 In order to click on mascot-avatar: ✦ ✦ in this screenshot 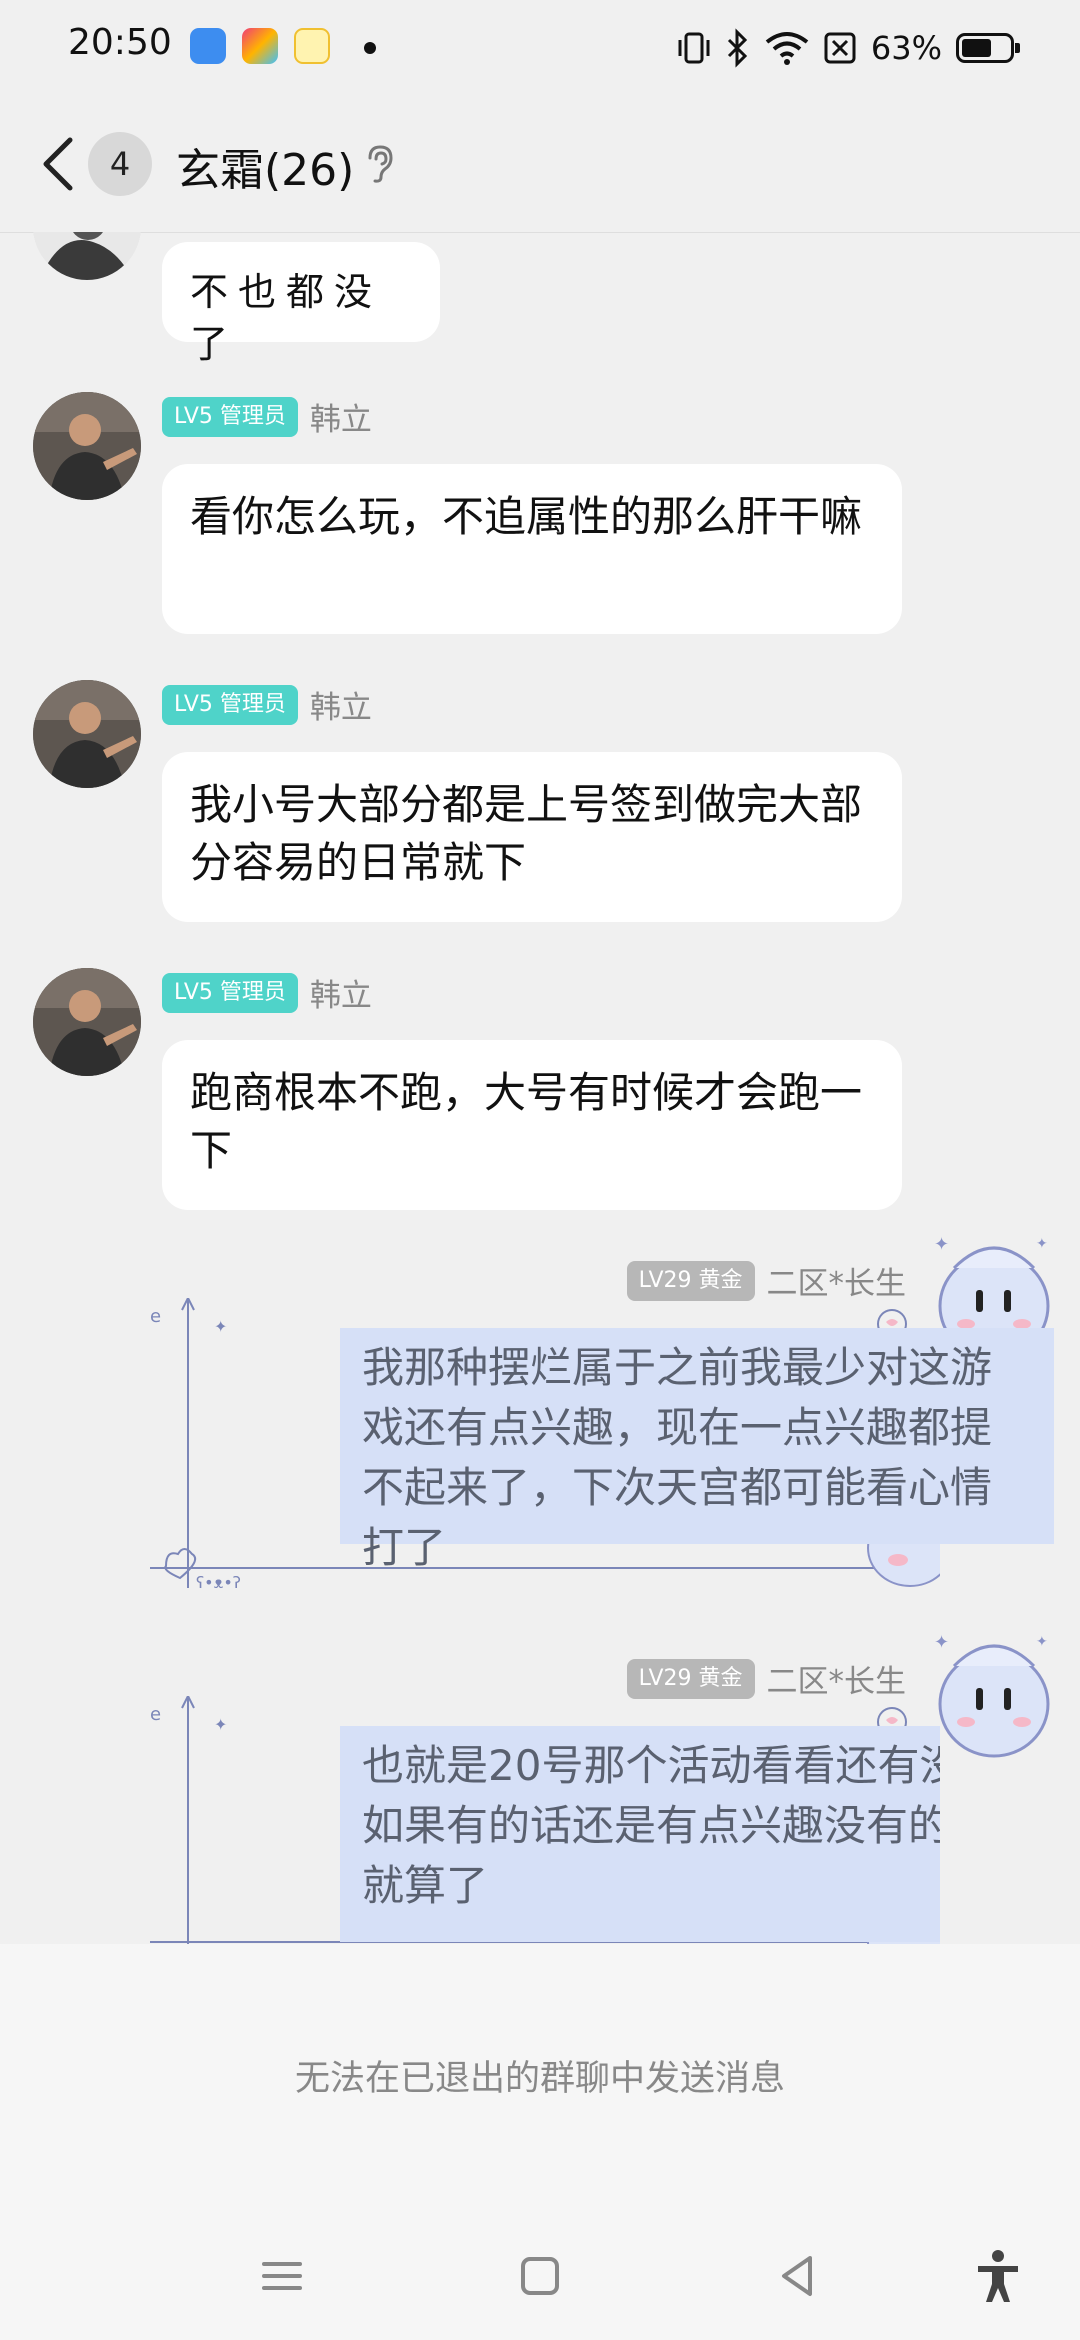, I will do `click(994, 1696)`.